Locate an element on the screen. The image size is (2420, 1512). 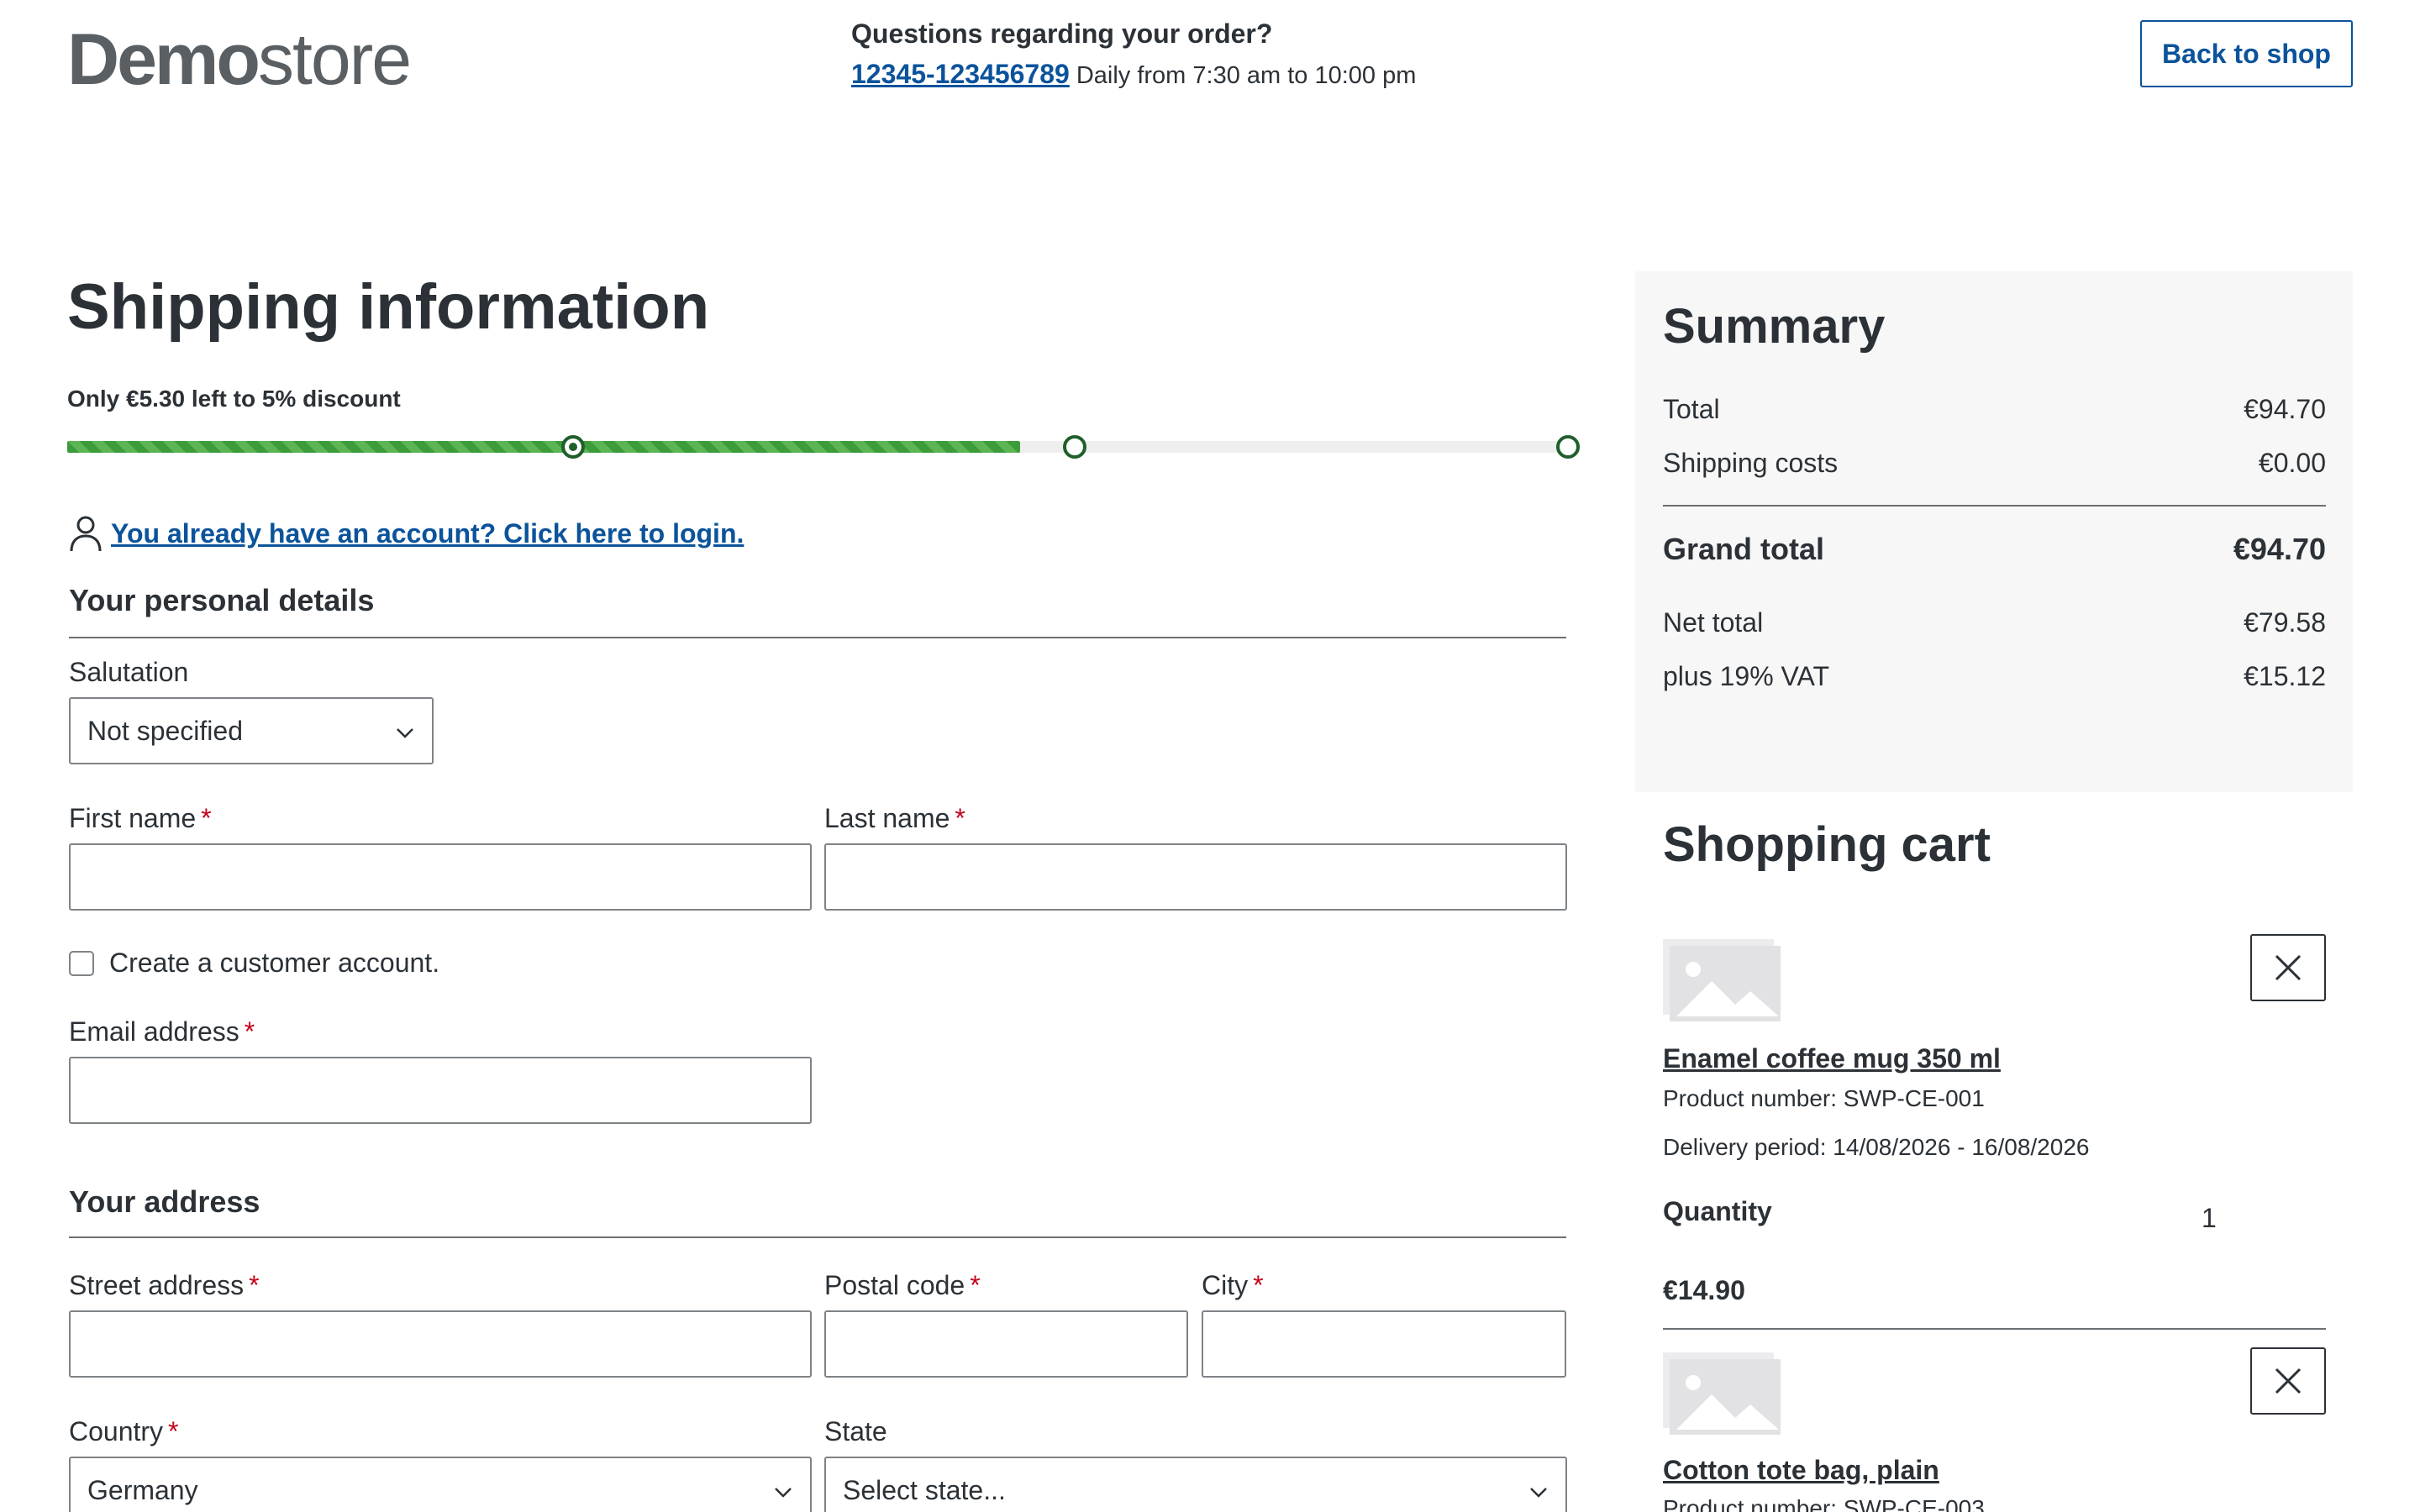
last-name-label: Last name * is located at coordinates (895, 818).